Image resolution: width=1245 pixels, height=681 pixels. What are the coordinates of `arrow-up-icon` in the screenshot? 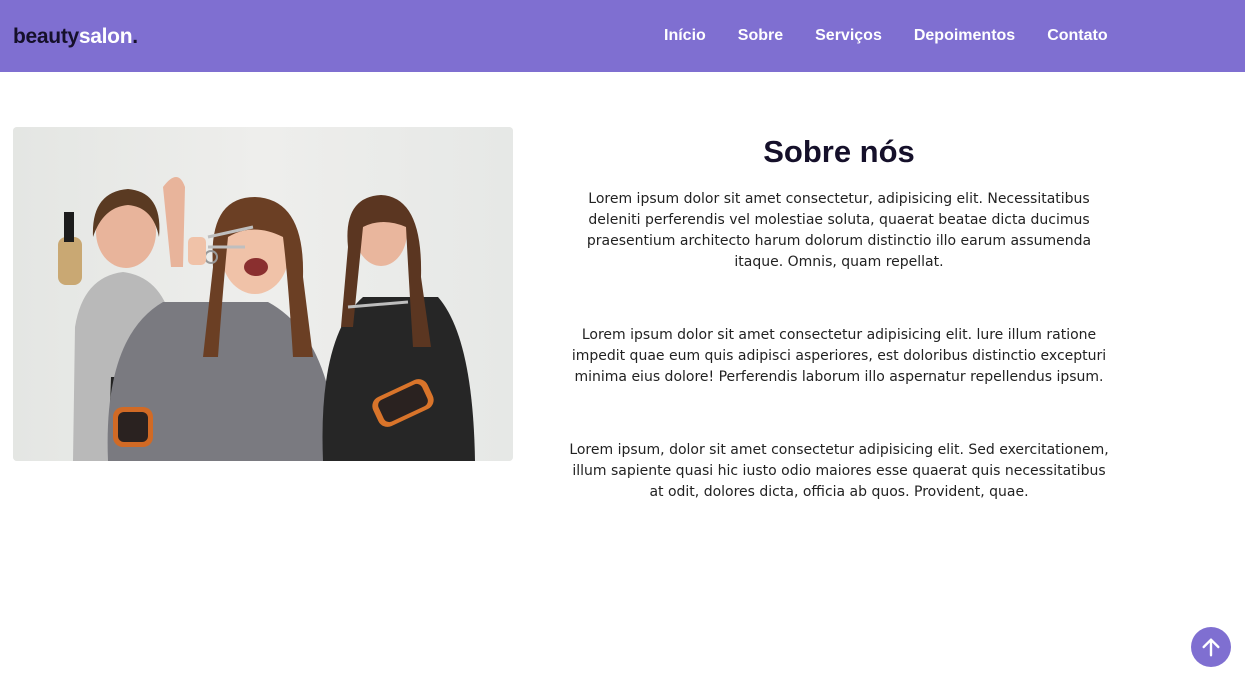 It's located at (1211, 647).